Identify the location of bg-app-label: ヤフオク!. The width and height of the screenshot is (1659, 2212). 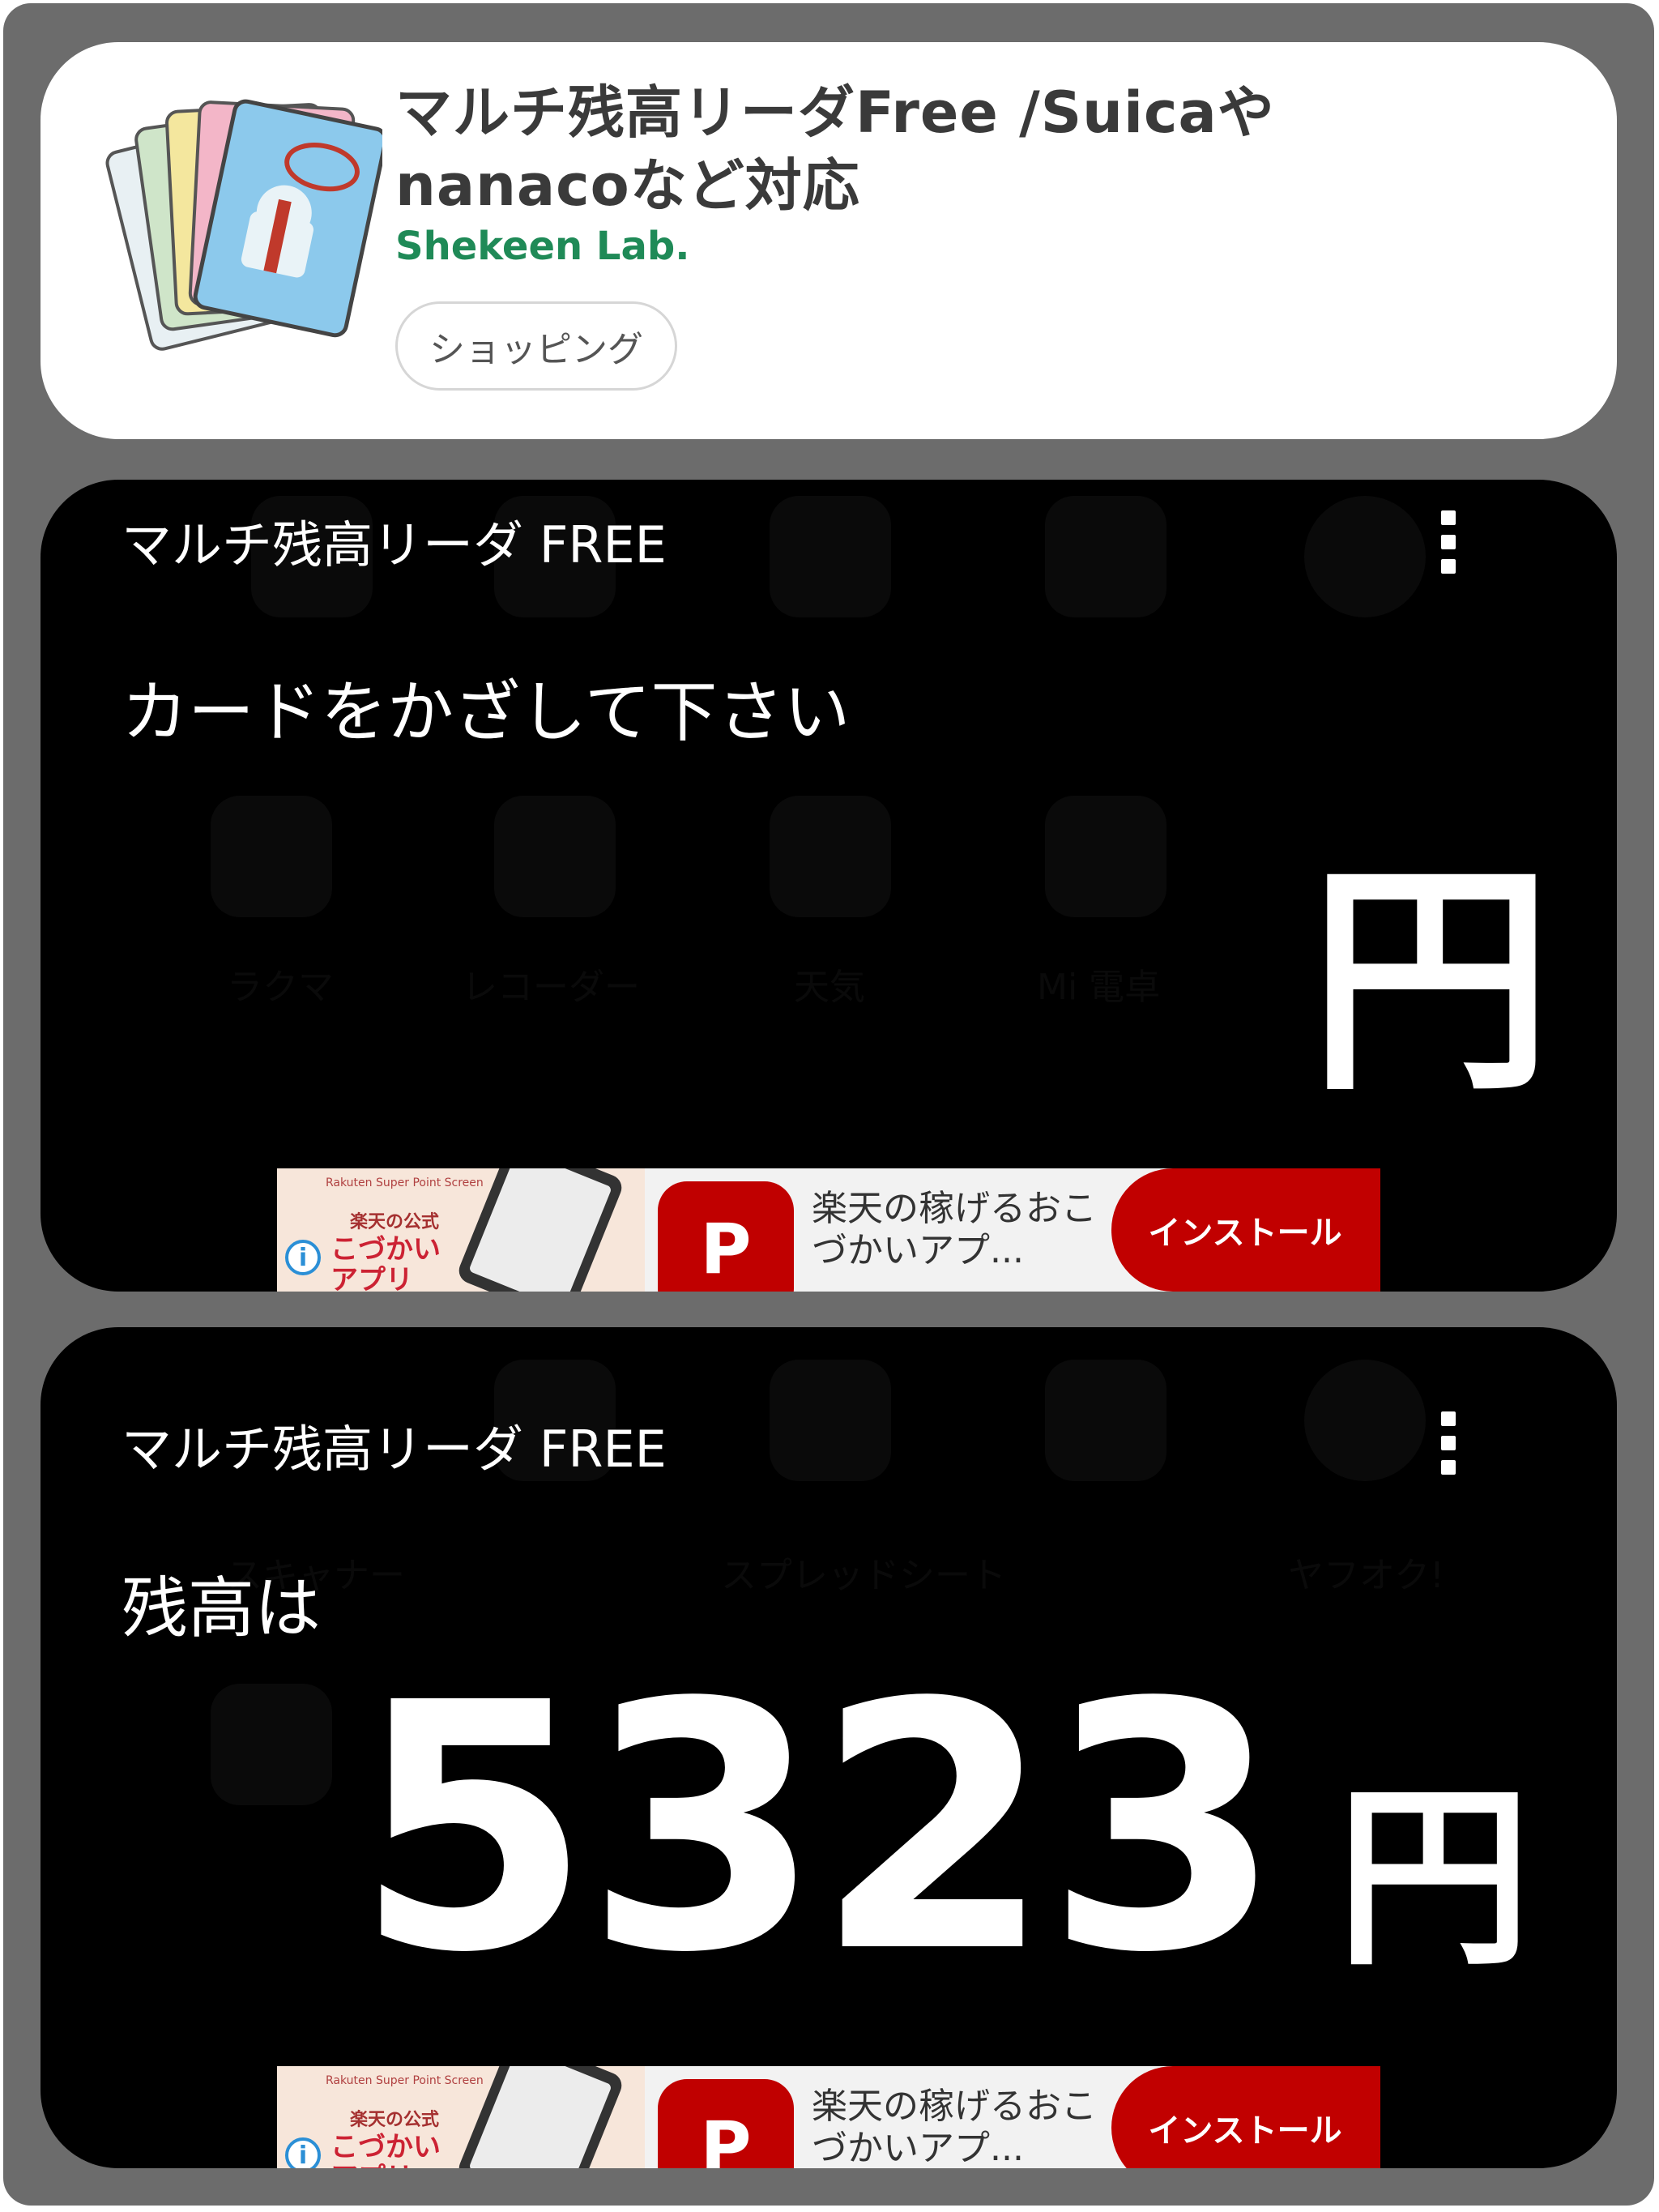
(1366, 1575).